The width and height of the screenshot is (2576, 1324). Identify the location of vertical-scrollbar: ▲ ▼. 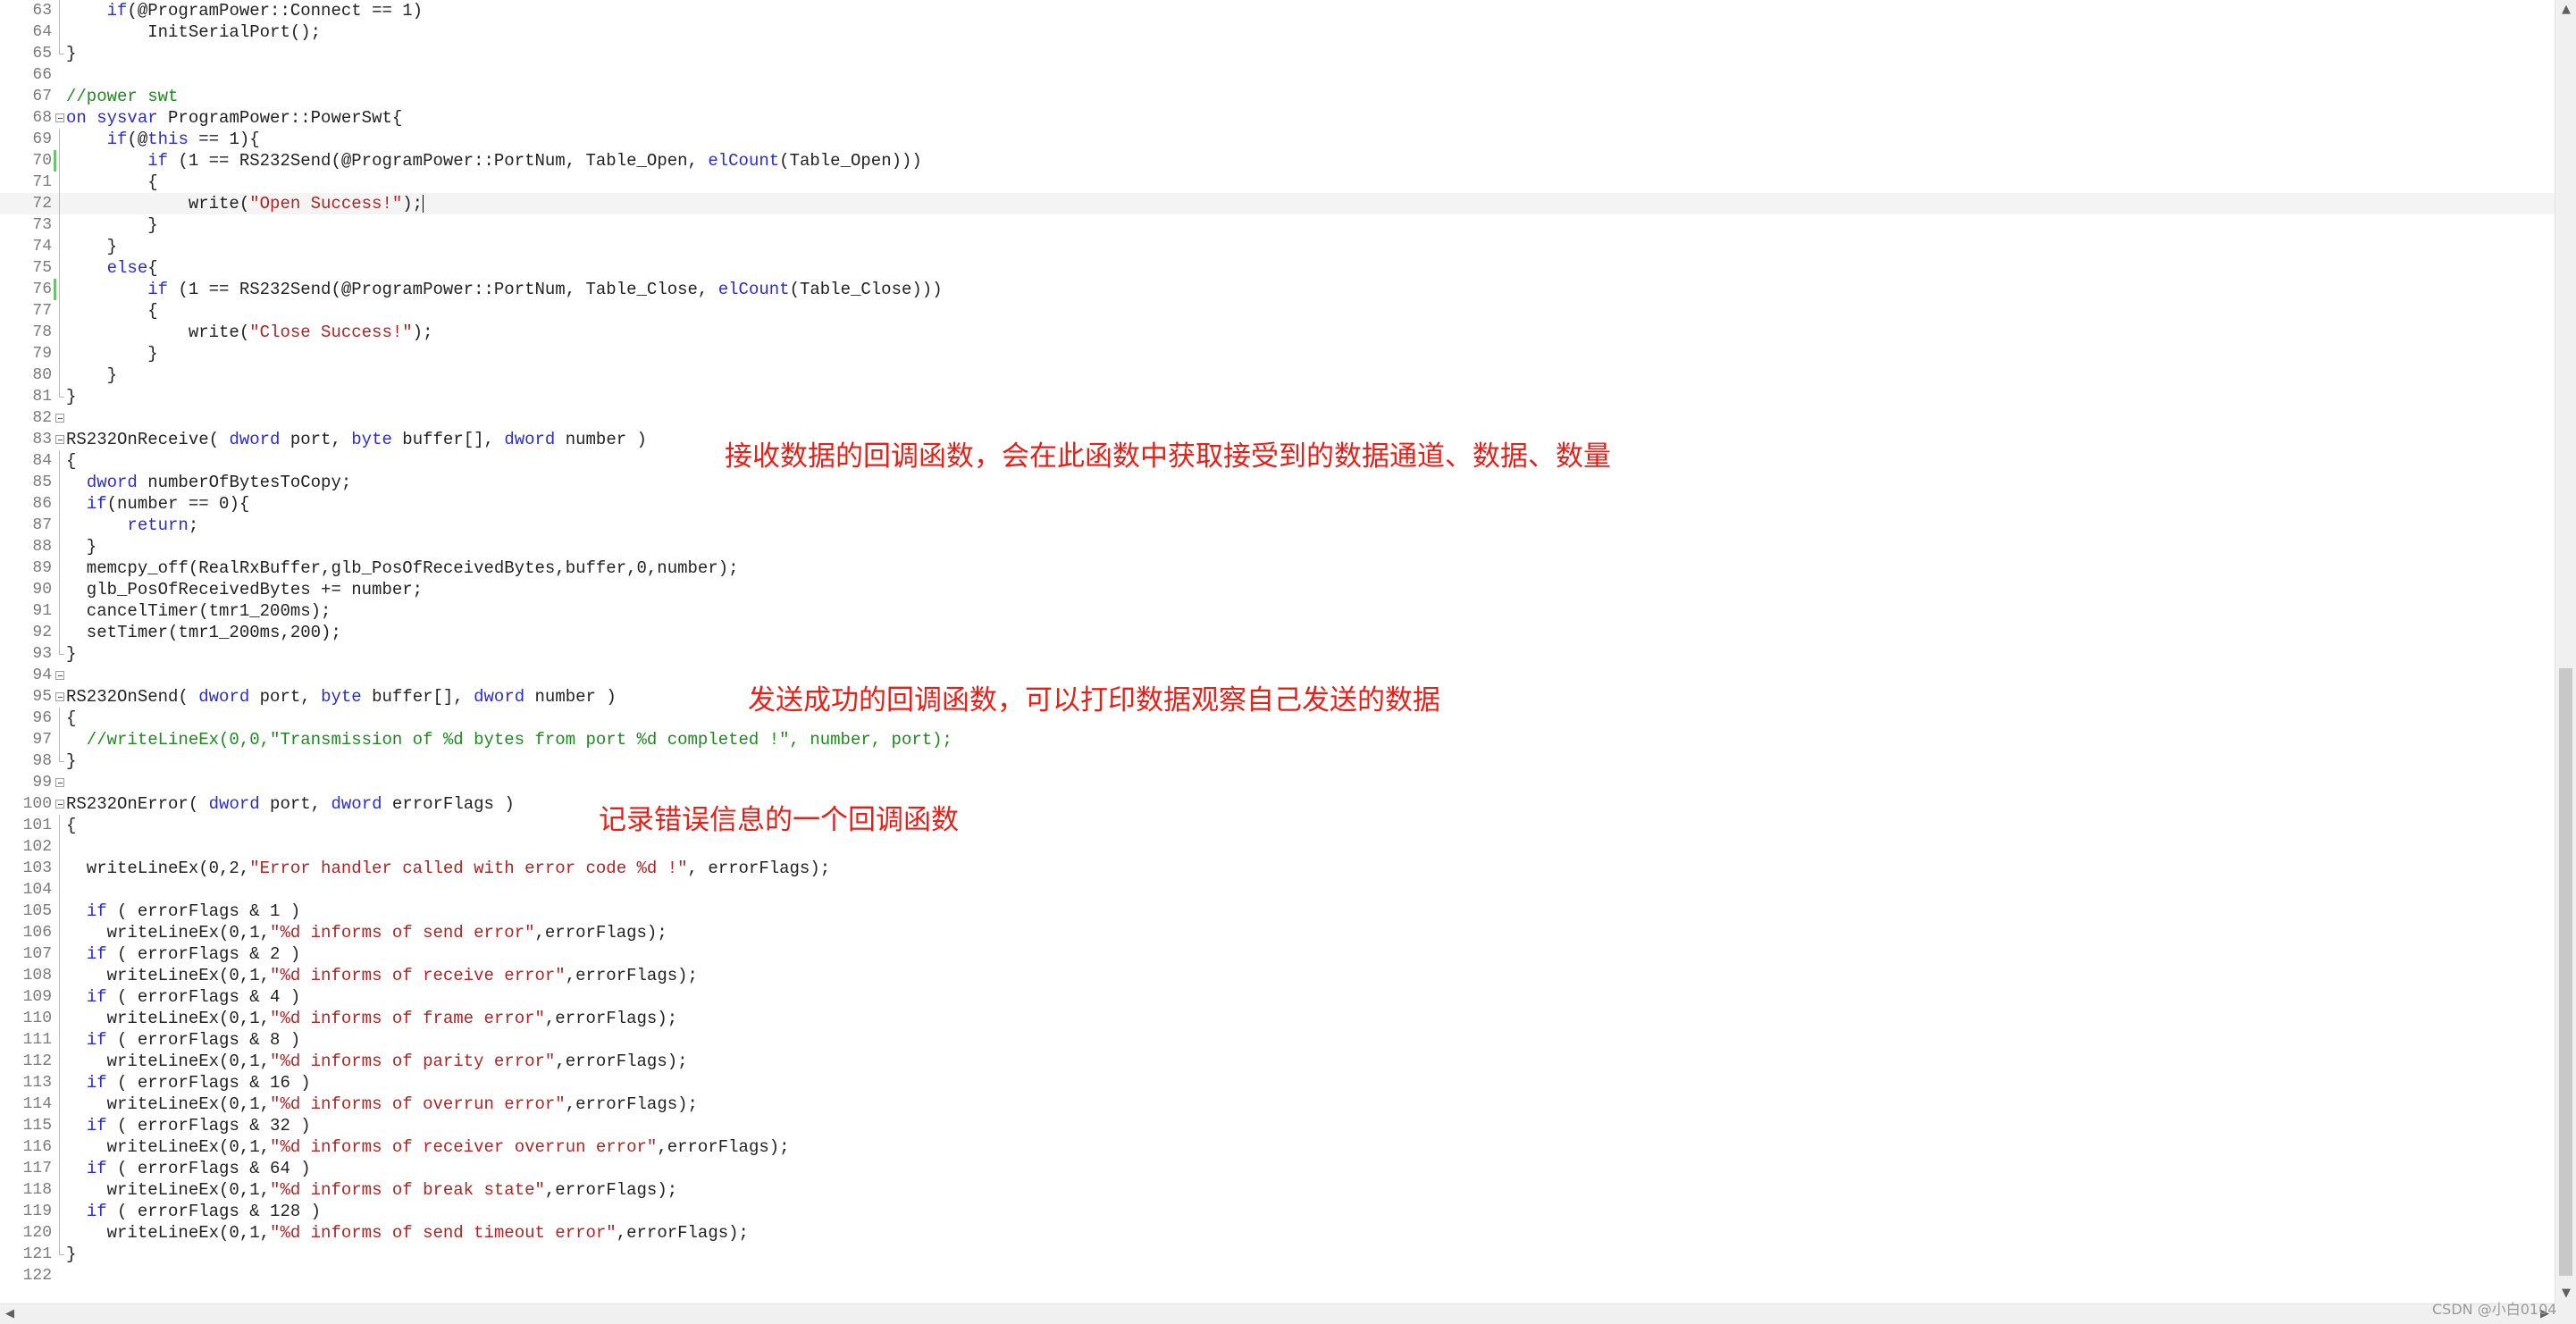
(2566, 652).